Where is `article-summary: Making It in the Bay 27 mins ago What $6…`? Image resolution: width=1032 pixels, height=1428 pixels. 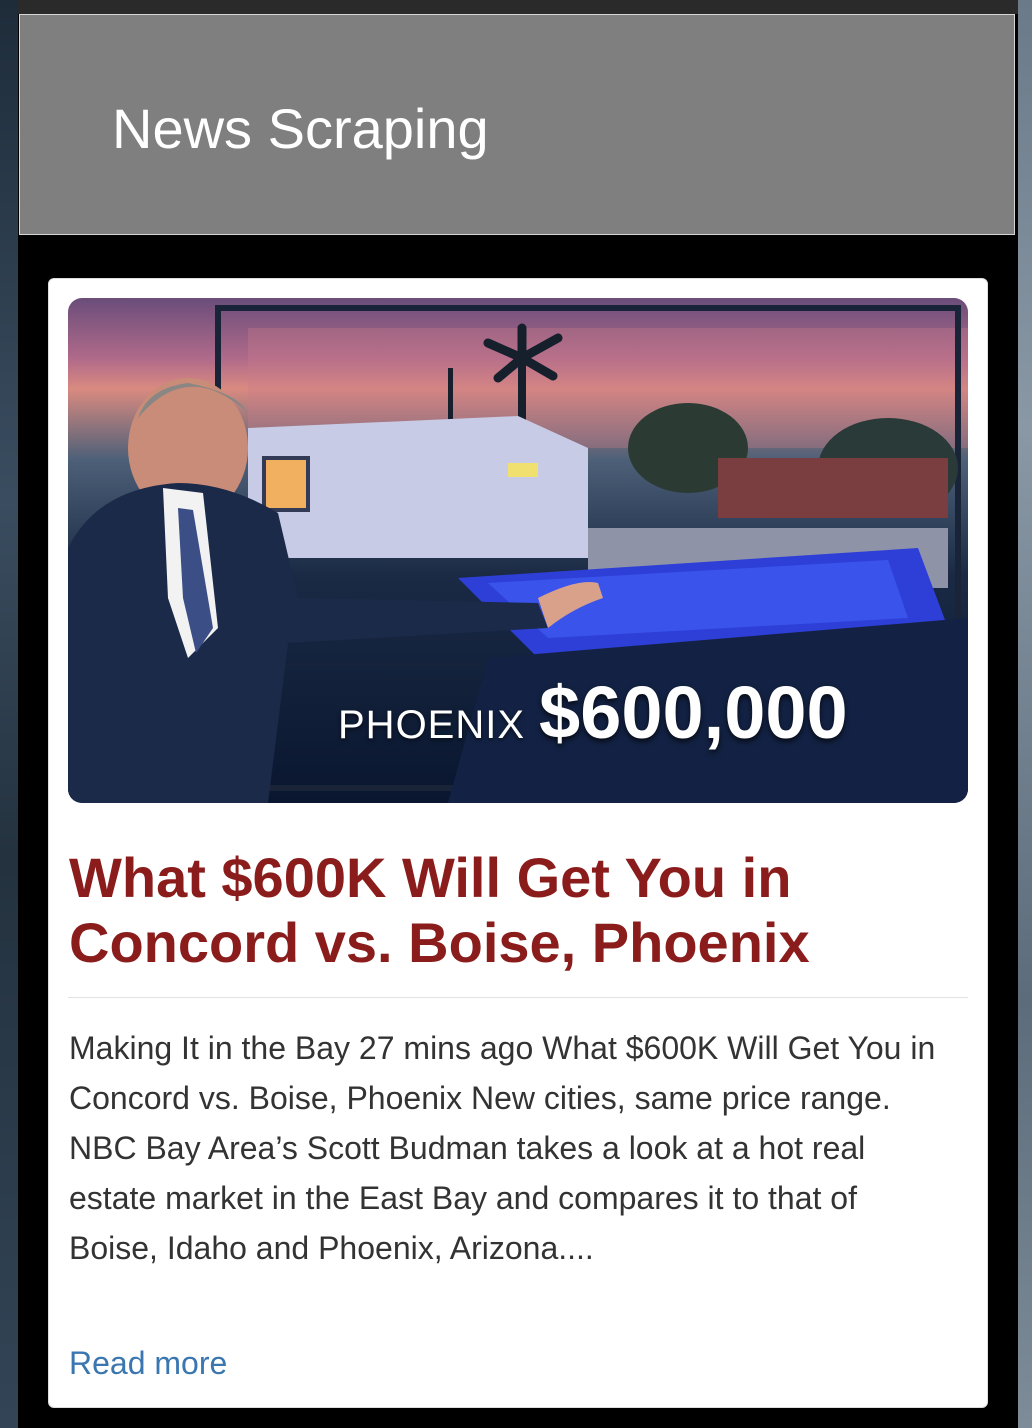
article-summary: Making It in the Bay 27 mins ago What $6… is located at coordinates (502, 1148).